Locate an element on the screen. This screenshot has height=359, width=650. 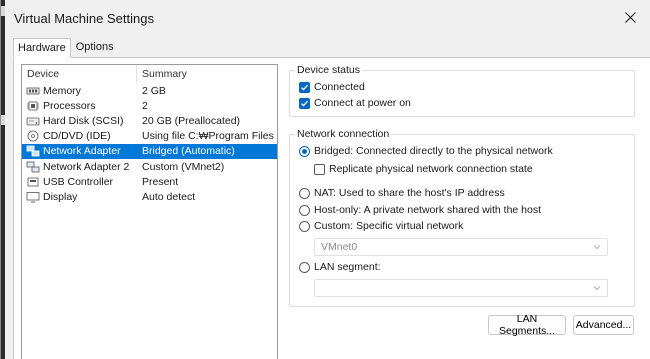
custom-label: Custom: Specific virtual network is located at coordinates (389, 226).